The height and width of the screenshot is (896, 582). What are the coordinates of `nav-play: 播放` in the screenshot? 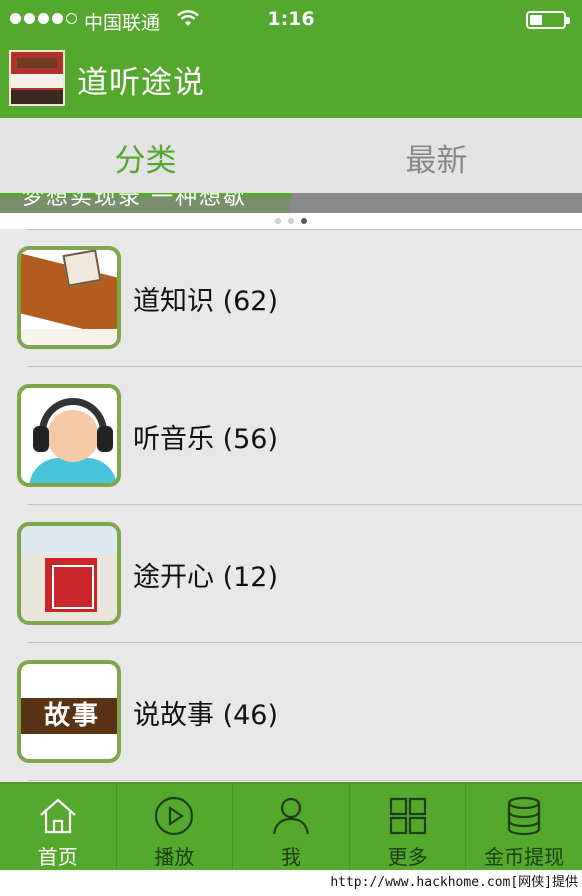 It's located at (175, 827).